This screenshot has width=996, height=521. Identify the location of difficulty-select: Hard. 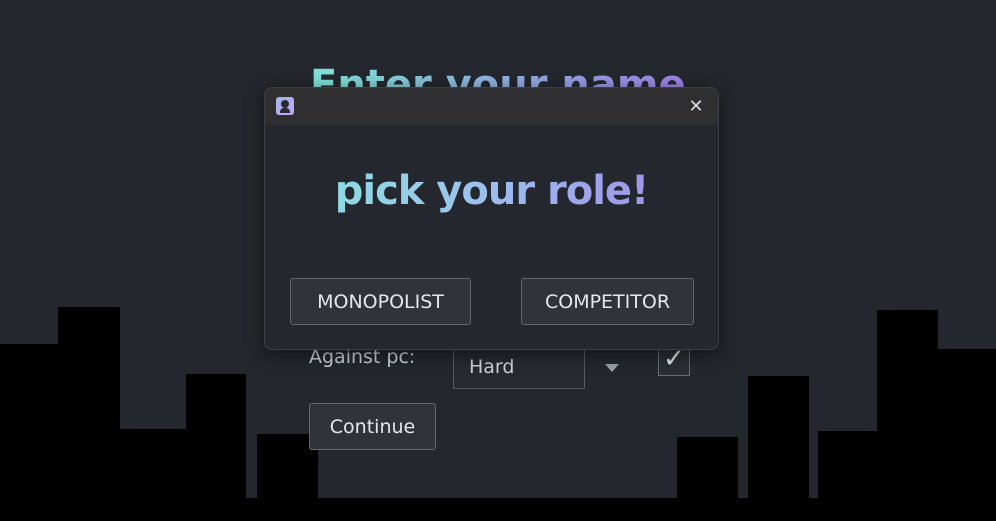
(519, 366).